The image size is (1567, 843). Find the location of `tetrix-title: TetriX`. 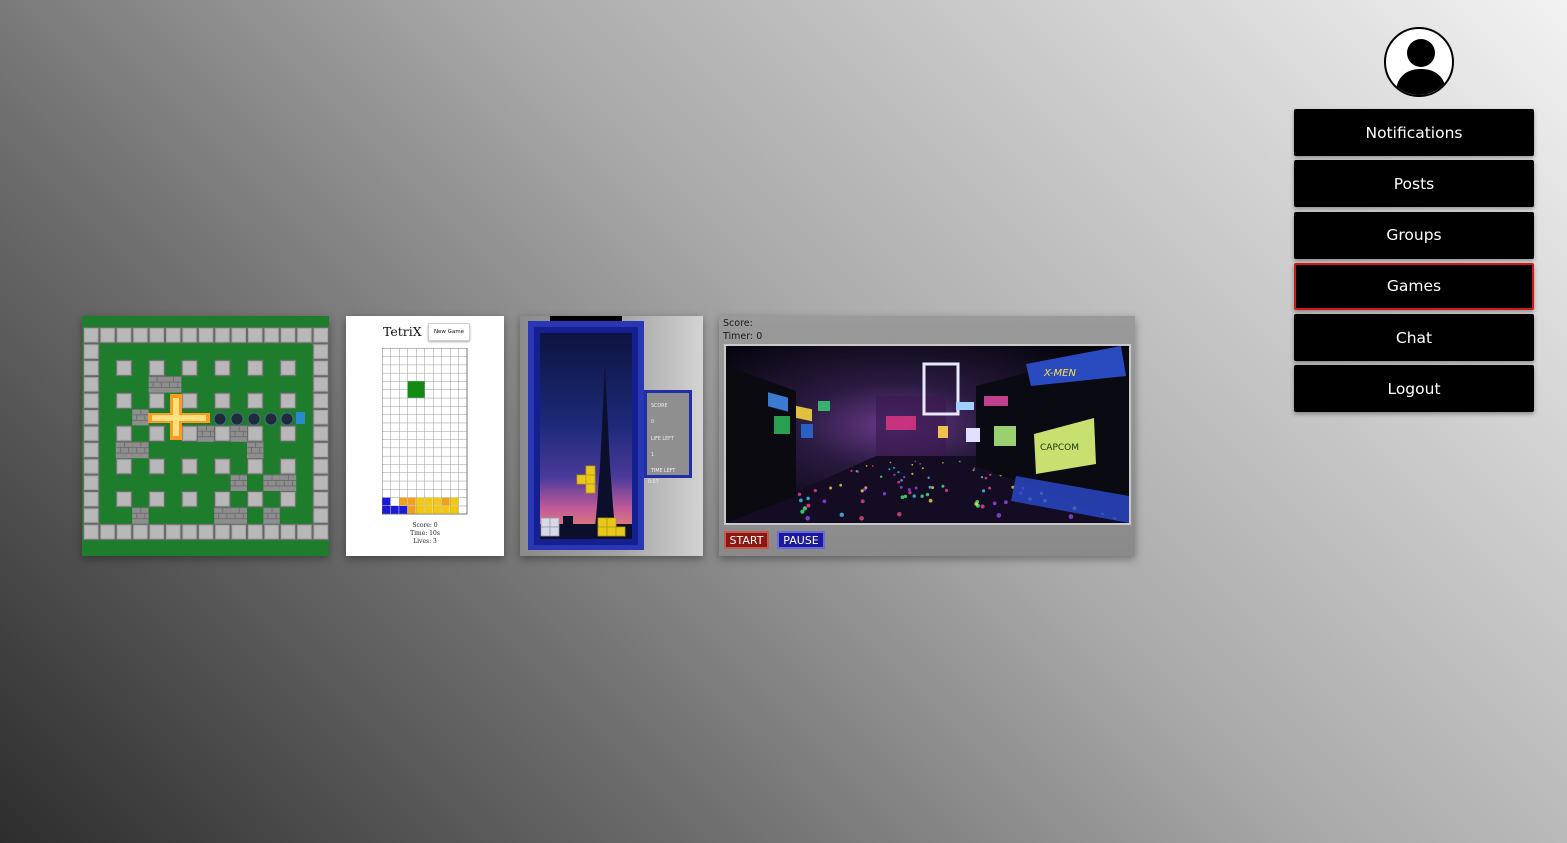

tetrix-title: TetriX is located at coordinates (402, 331).